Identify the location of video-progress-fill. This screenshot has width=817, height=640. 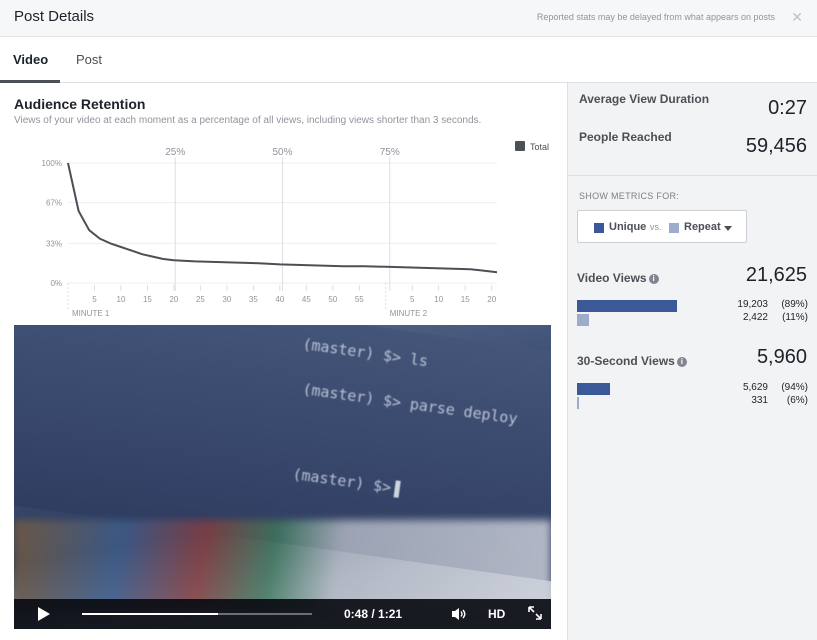
(150, 614).